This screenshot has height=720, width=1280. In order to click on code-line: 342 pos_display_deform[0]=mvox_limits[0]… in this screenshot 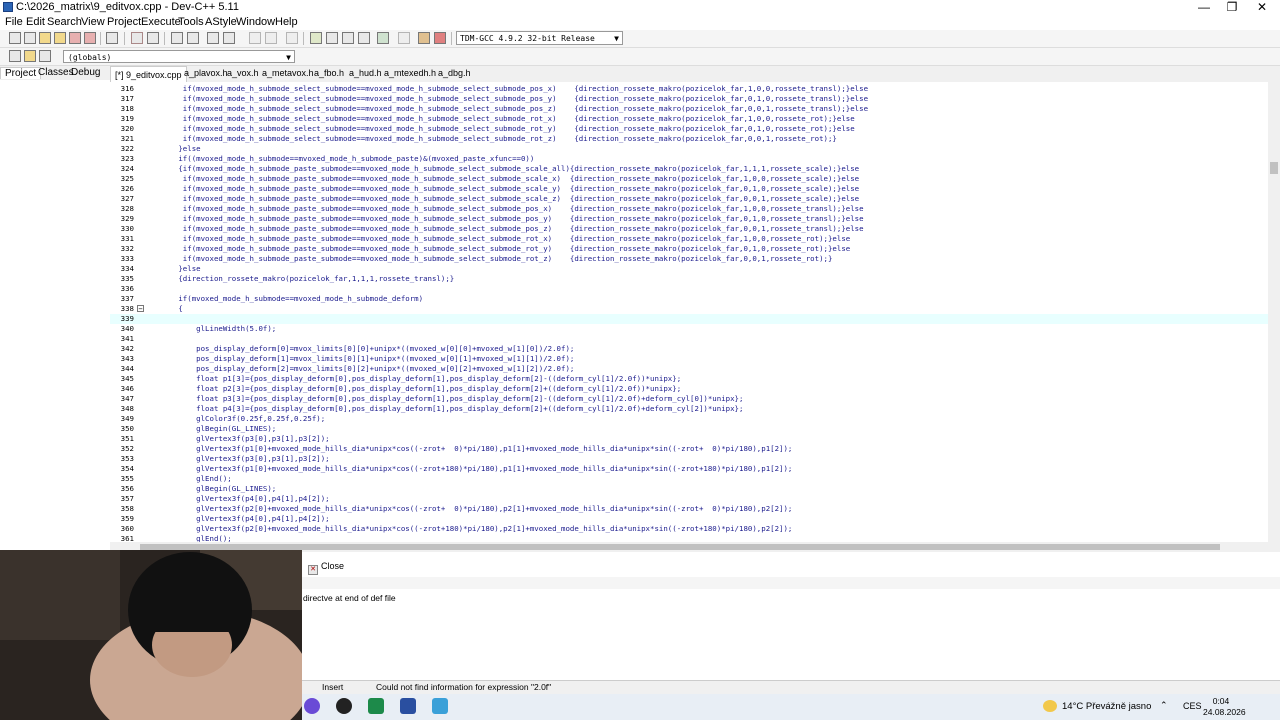, I will do `click(689, 349)`.